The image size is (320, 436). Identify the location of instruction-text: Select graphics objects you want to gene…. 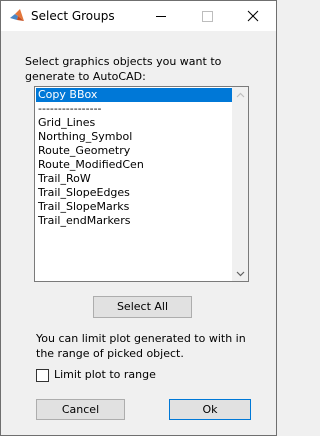
(123, 69).